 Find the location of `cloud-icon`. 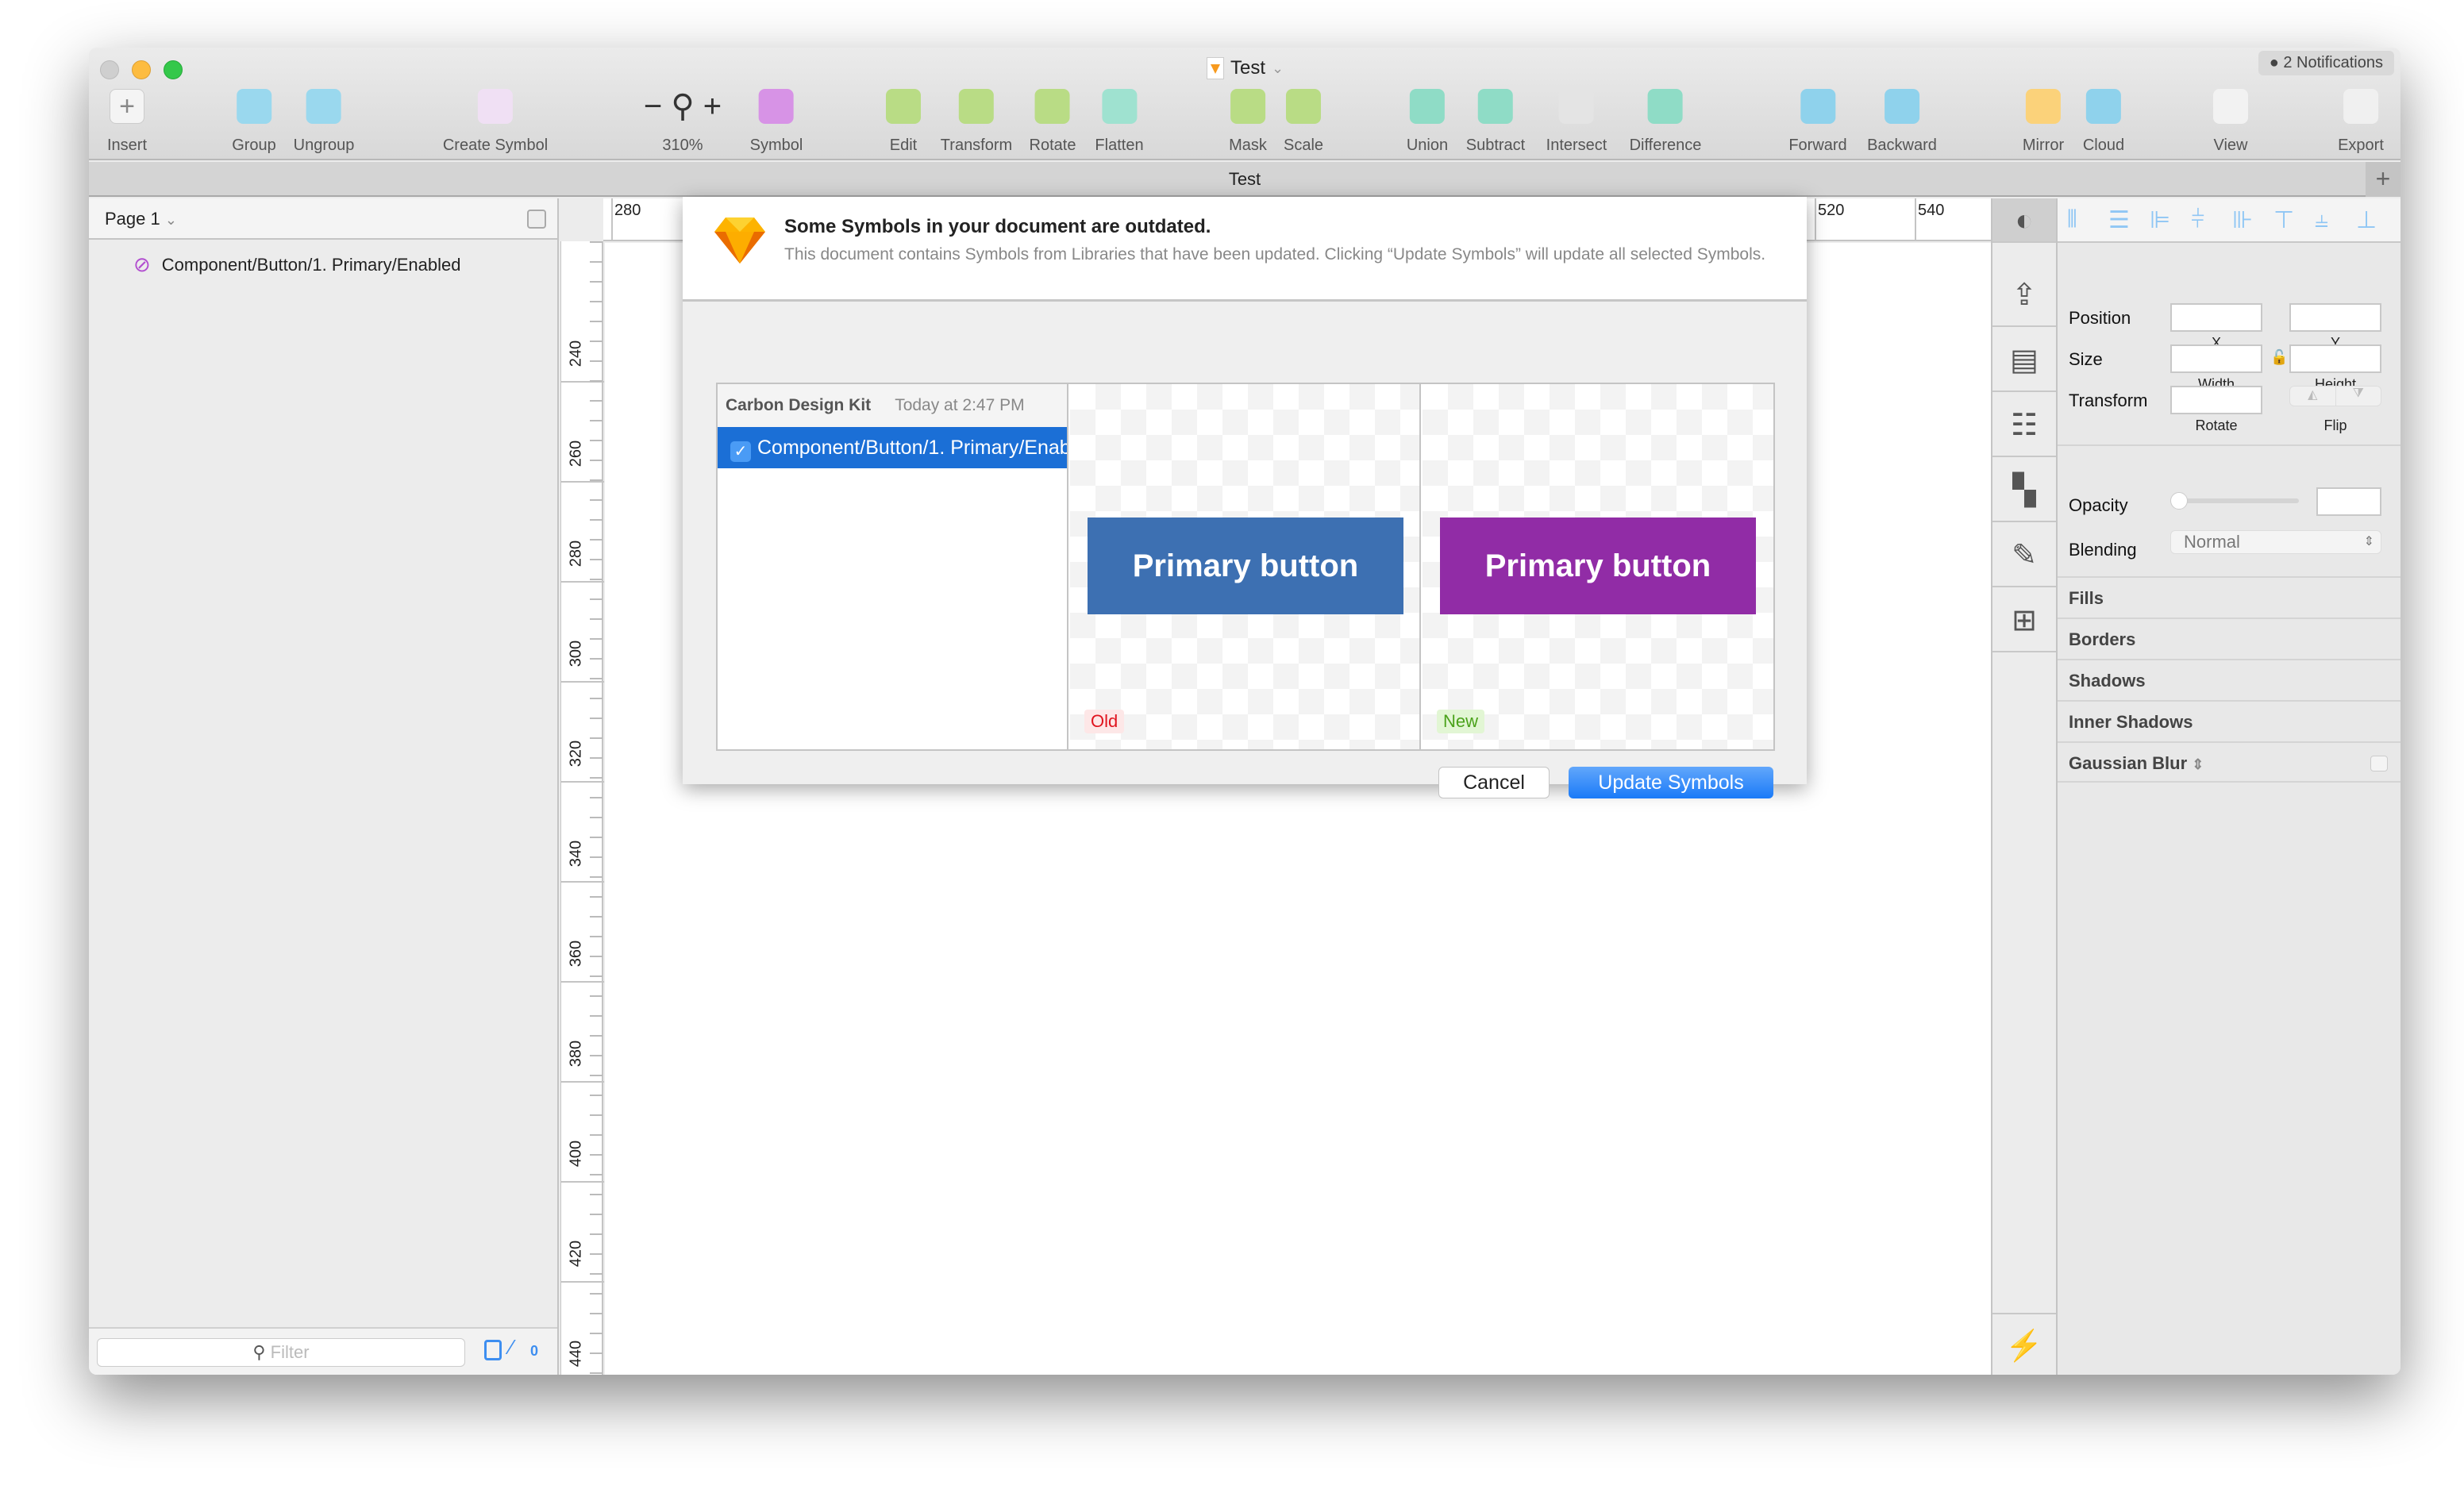

cloud-icon is located at coordinates (2103, 106).